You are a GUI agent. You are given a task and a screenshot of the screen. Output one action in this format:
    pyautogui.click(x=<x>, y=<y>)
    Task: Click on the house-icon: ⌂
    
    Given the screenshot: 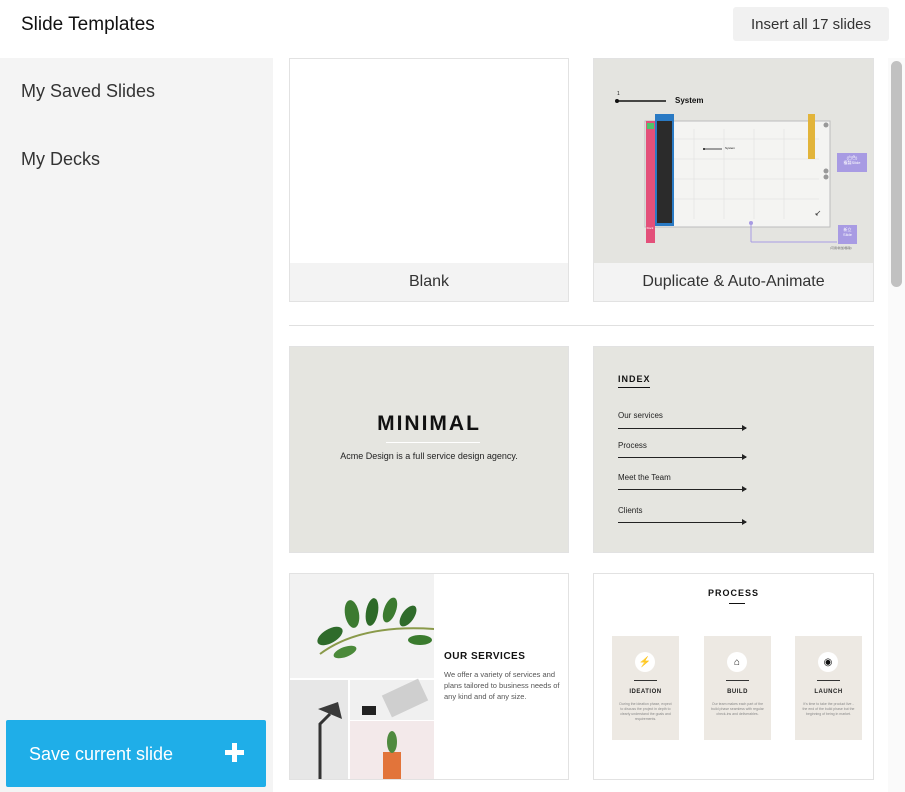 What is the action you would take?
    pyautogui.click(x=737, y=662)
    